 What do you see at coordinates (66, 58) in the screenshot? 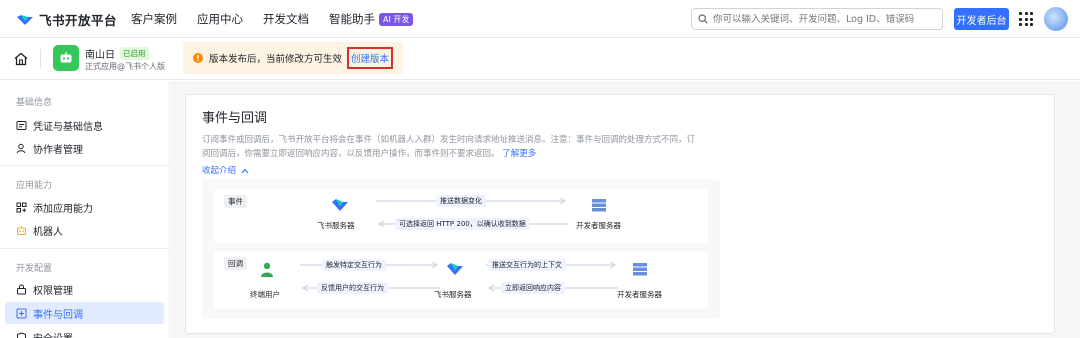
I see `app-robot-icon` at bounding box center [66, 58].